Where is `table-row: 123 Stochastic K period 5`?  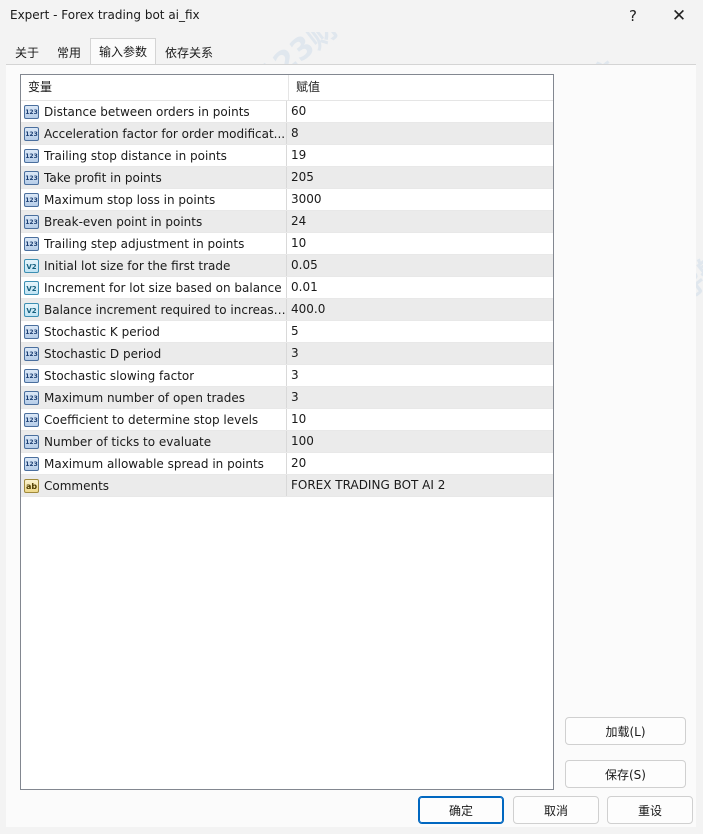
table-row: 123 Stochastic K period 5 is located at coordinates (287, 332).